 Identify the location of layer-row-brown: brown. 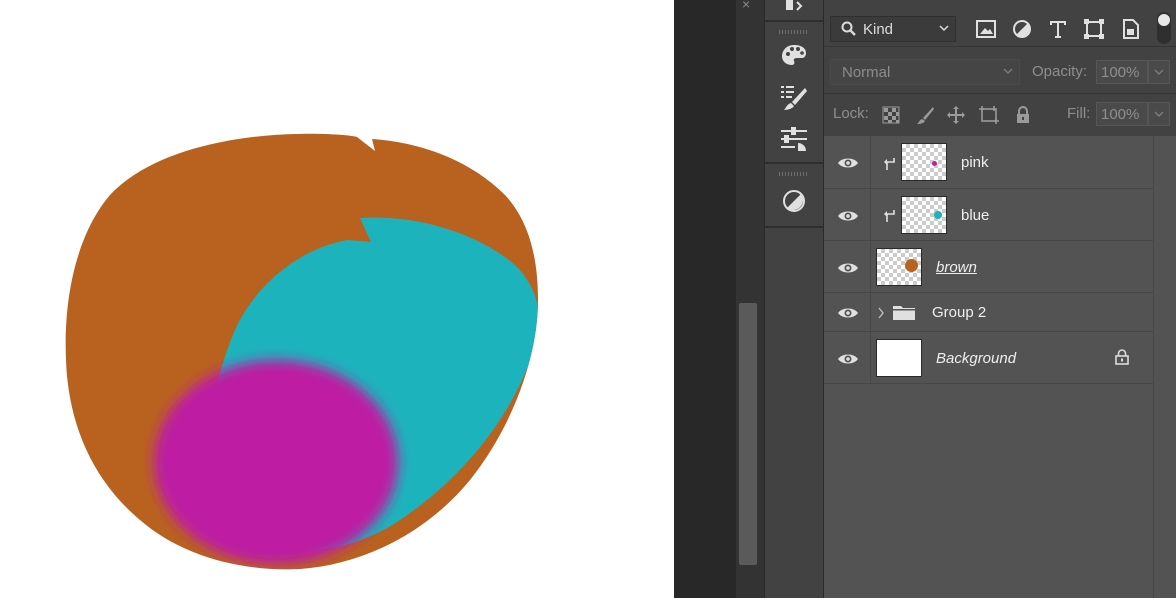
(988, 267).